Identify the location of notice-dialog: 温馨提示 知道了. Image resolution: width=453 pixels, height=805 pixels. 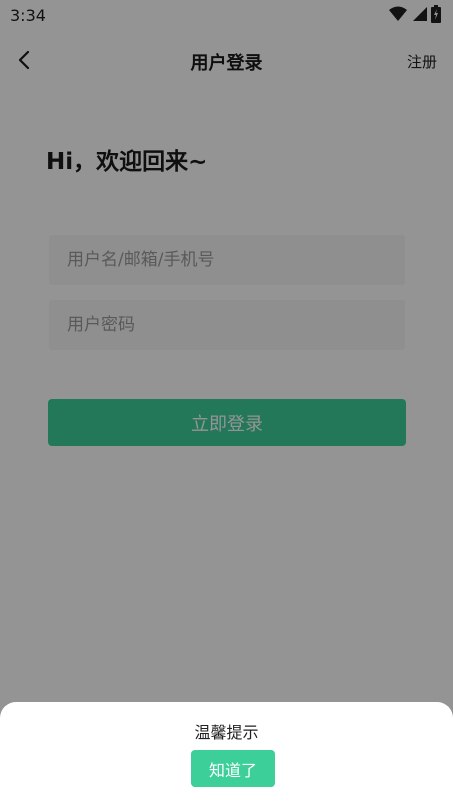
(226, 753).